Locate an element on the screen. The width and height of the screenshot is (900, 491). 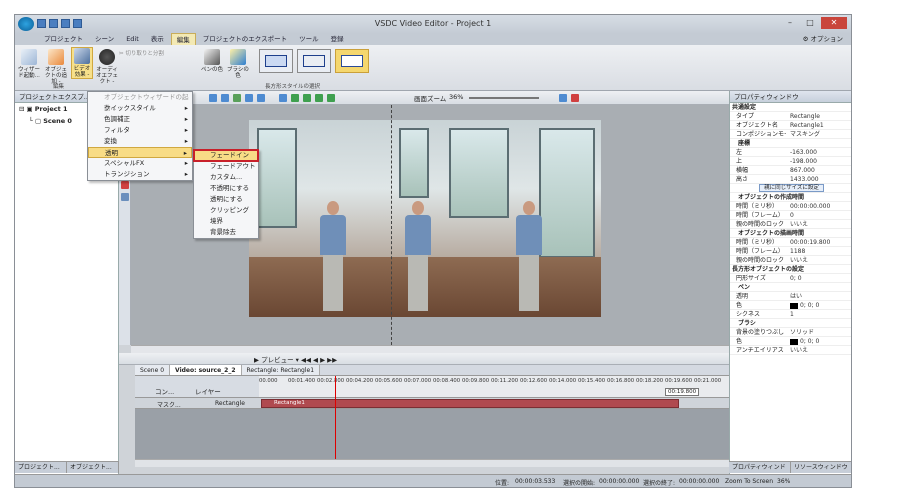
timeline-scrollbar is located at coordinates (432, 463).